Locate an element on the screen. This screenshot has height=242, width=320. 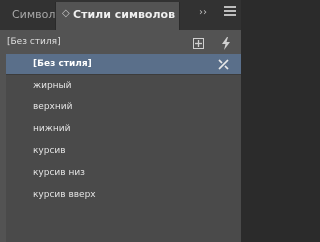
tab-character-styles: ◇ Стили символов is located at coordinates (117, 16).